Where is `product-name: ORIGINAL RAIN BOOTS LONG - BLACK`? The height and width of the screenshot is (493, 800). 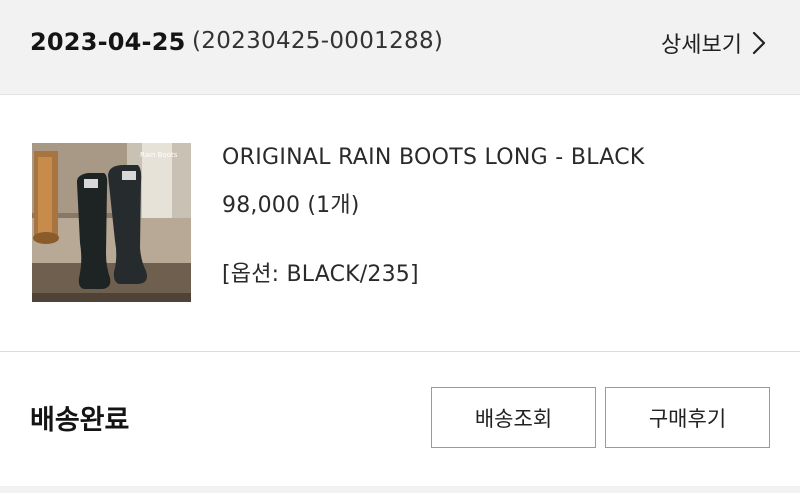
product-name: ORIGINAL RAIN BOOTS LONG - BLACK is located at coordinates (433, 157).